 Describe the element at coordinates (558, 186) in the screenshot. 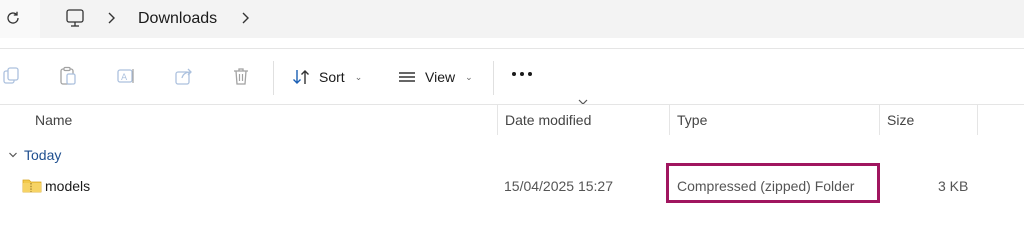

I see `file-date-modified: 15/04/2025 15:27` at that location.